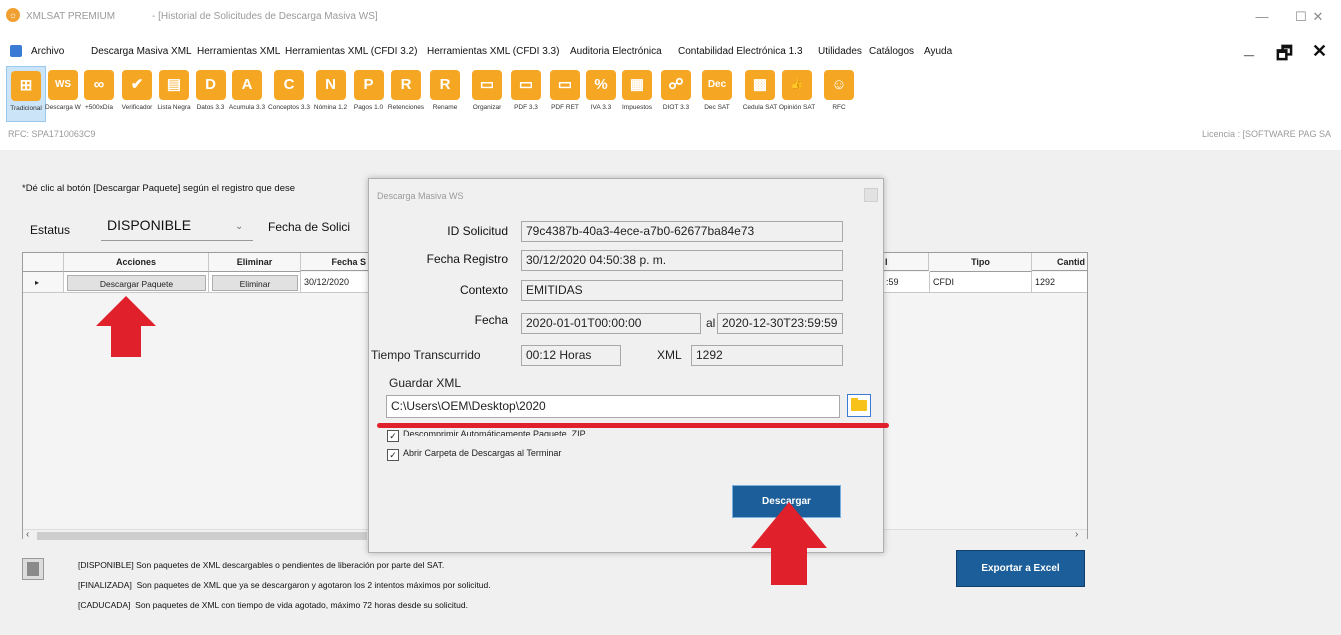 The image size is (1341, 635). I want to click on menu-herramientas-cfdi33: Herramientas XML (CFDI 3.3), so click(493, 51).